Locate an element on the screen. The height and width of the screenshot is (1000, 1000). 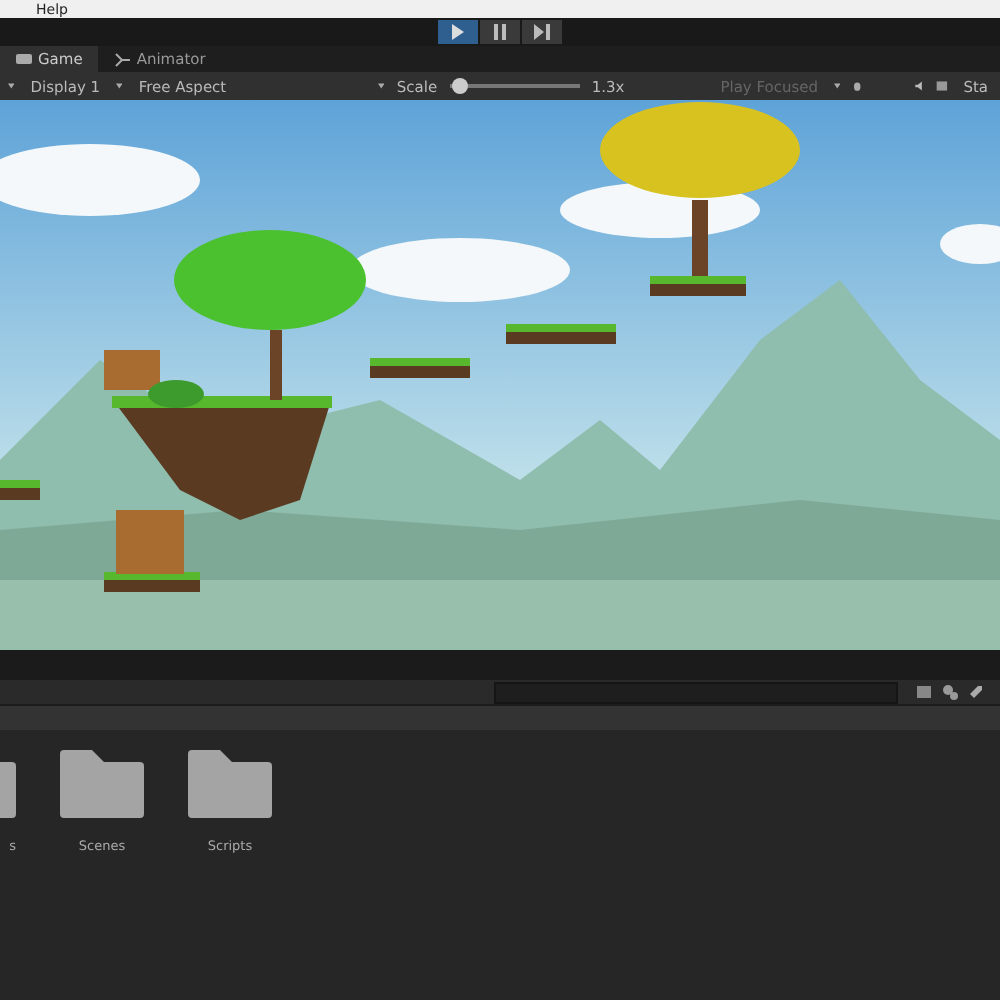
animator-icon is located at coordinates (122, 59).